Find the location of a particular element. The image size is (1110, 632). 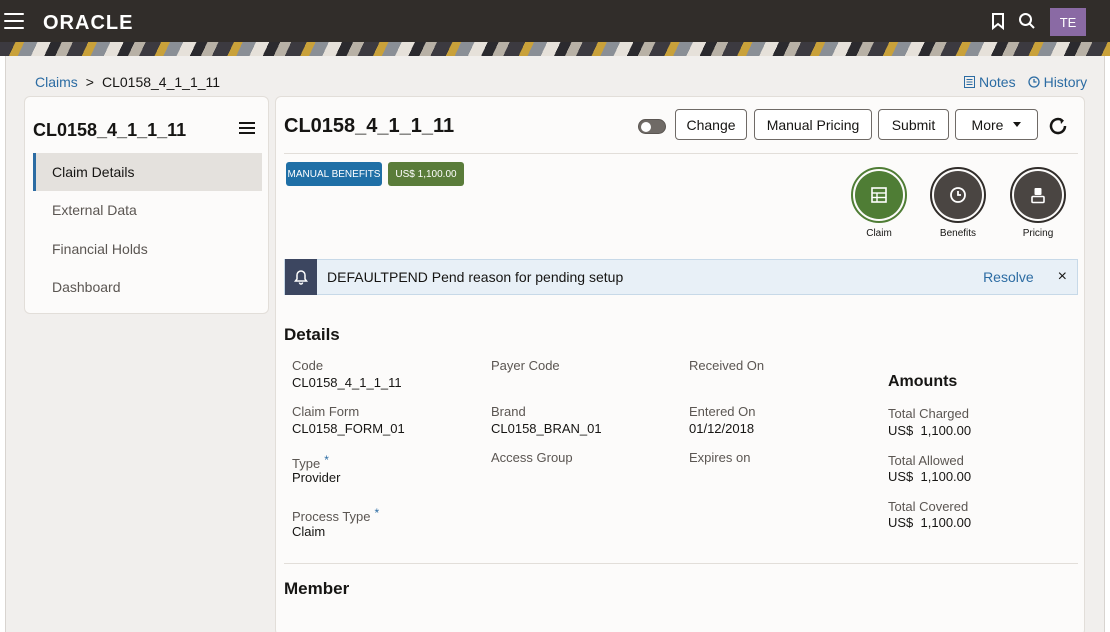

decorative-banner is located at coordinates (555, 49).